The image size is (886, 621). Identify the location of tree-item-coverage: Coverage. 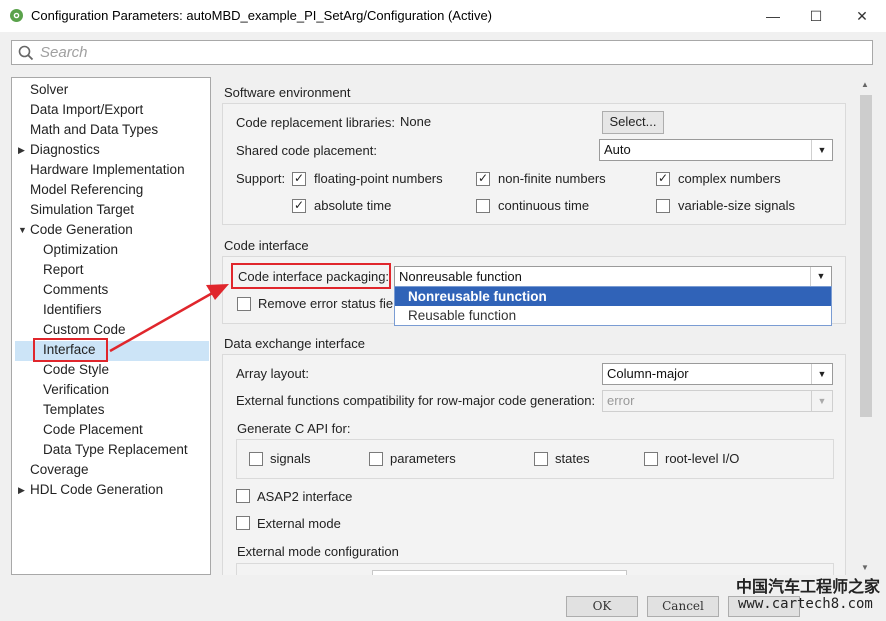
(59, 470).